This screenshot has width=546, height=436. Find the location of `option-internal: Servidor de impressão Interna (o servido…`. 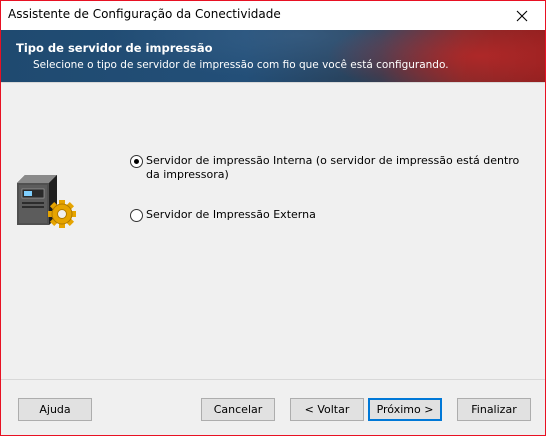

option-internal: Servidor de impressão Interna (o servido… is located at coordinates (328, 168).